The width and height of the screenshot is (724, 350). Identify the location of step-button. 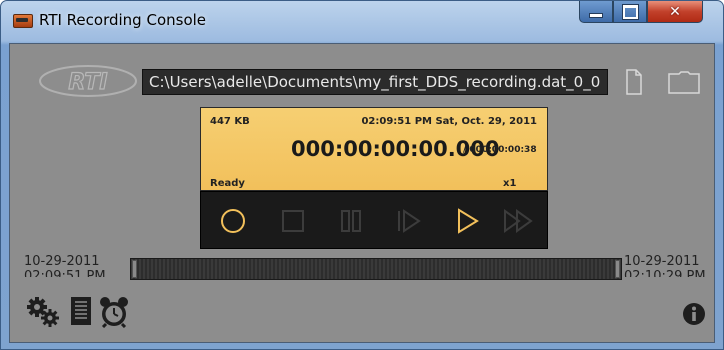
(409, 221).